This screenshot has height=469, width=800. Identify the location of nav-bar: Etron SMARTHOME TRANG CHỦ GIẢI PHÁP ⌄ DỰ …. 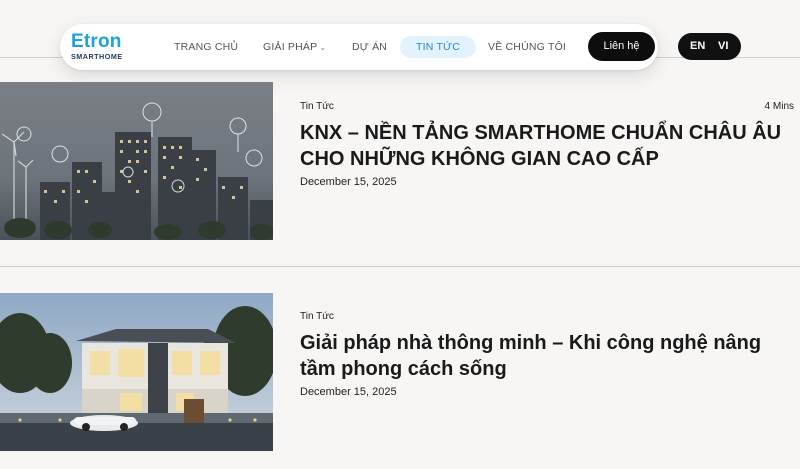
(359, 47).